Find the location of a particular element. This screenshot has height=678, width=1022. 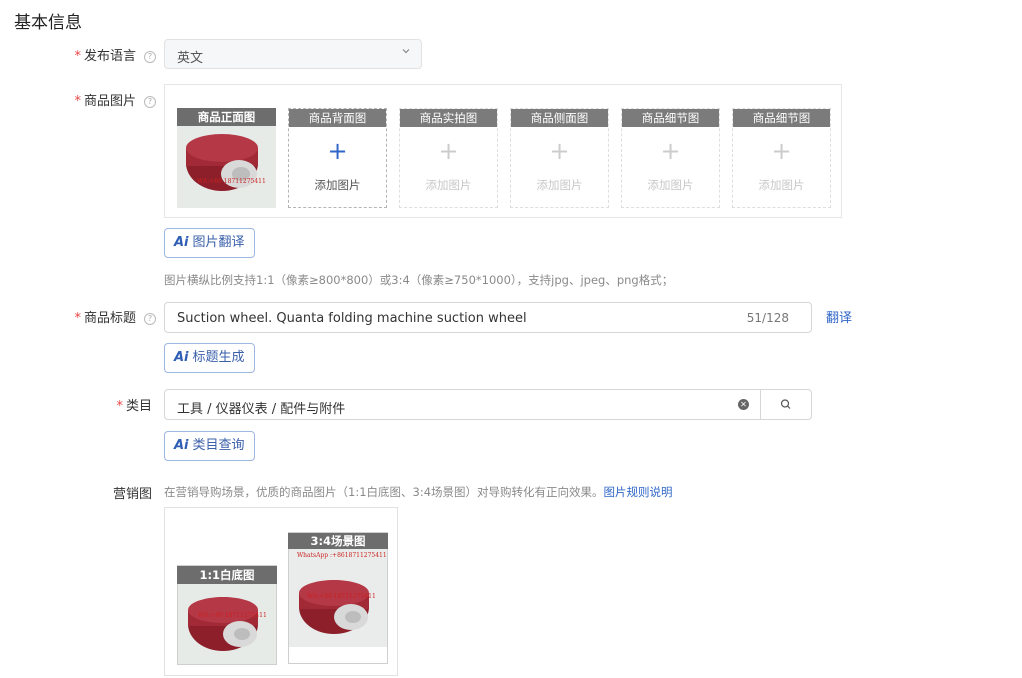

translate-link: 翻译 is located at coordinates (839, 316).